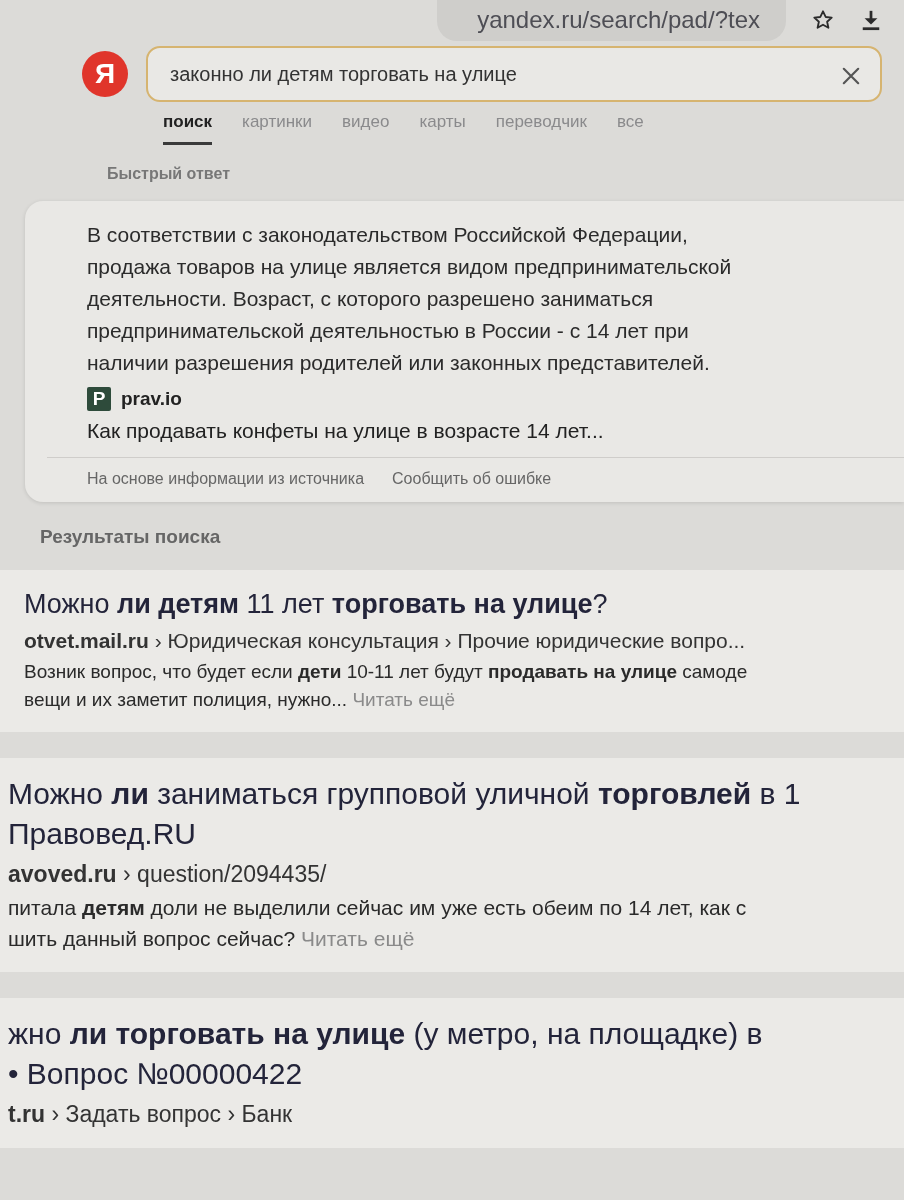 This screenshot has height=1200, width=904. I want to click on section-heading: Быстрый ответ, so click(169, 174).